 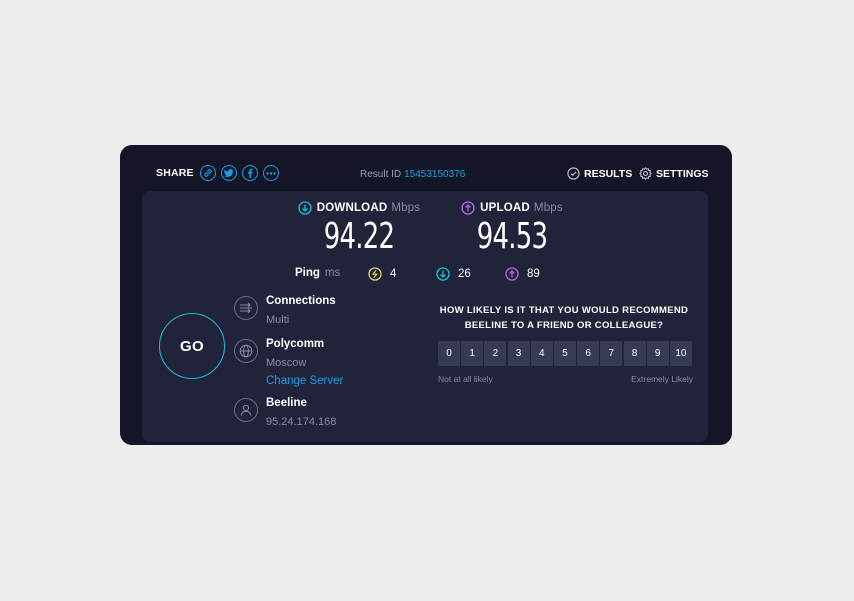 I want to click on download-arrow-icon, so click(x=305, y=208).